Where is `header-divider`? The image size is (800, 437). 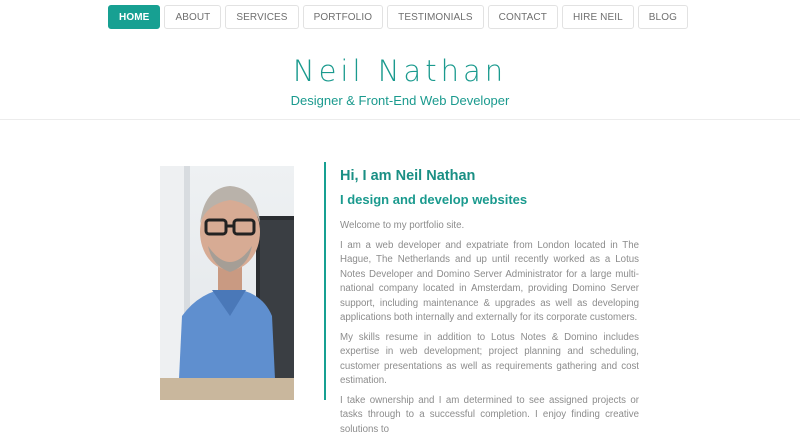 header-divider is located at coordinates (400, 119).